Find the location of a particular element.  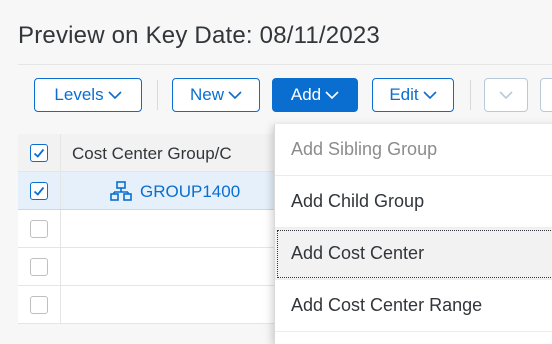

toolbar-divider is located at coordinates (285, 64).